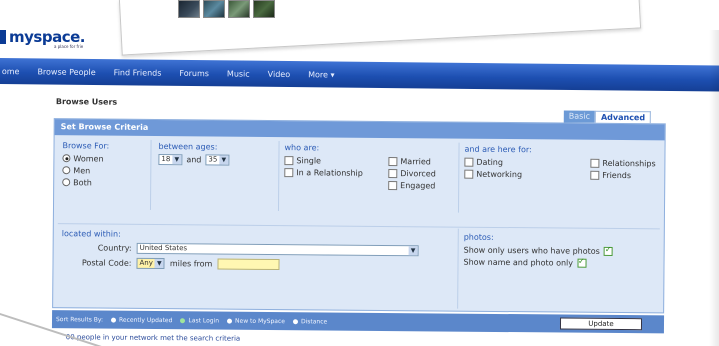 The image size is (719, 346). What do you see at coordinates (601, 324) in the screenshot?
I see `update-button: Update` at bounding box center [601, 324].